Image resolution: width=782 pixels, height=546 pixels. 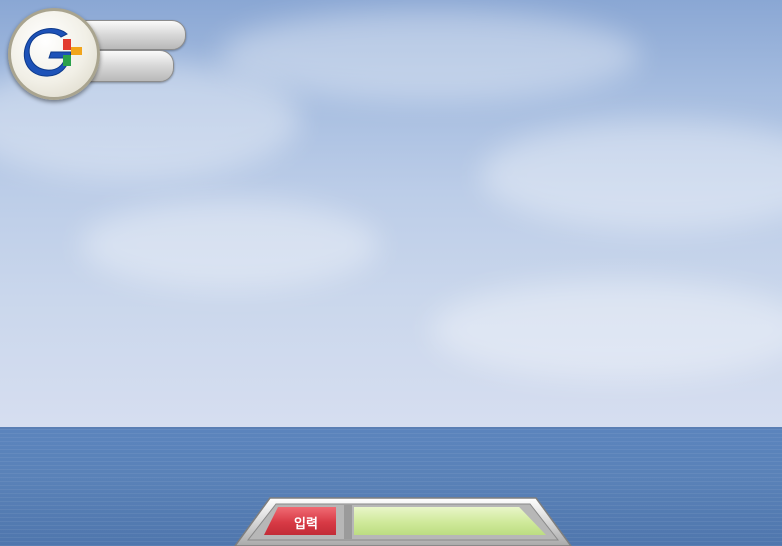 I want to click on g-plus-logo-icon, so click(x=52, y=52).